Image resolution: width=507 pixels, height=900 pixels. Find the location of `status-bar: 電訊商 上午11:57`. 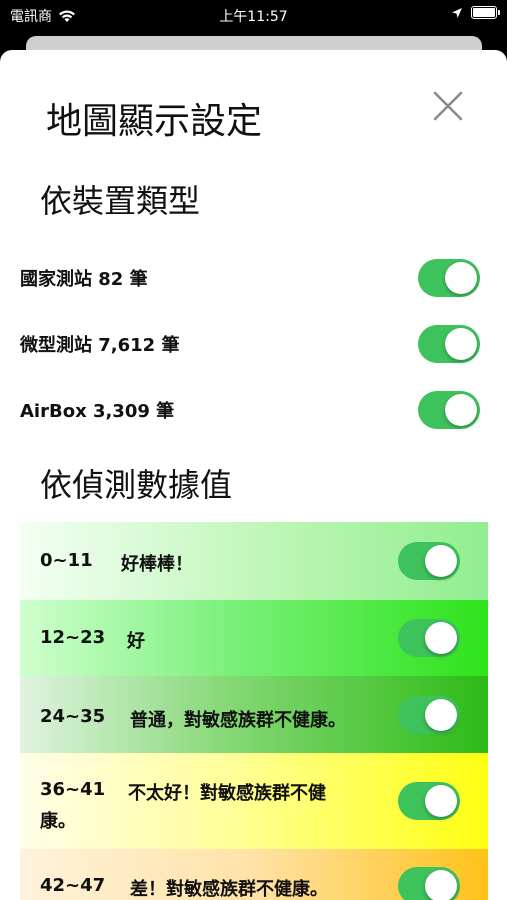

status-bar: 電訊商 上午11:57 is located at coordinates (253, 15).